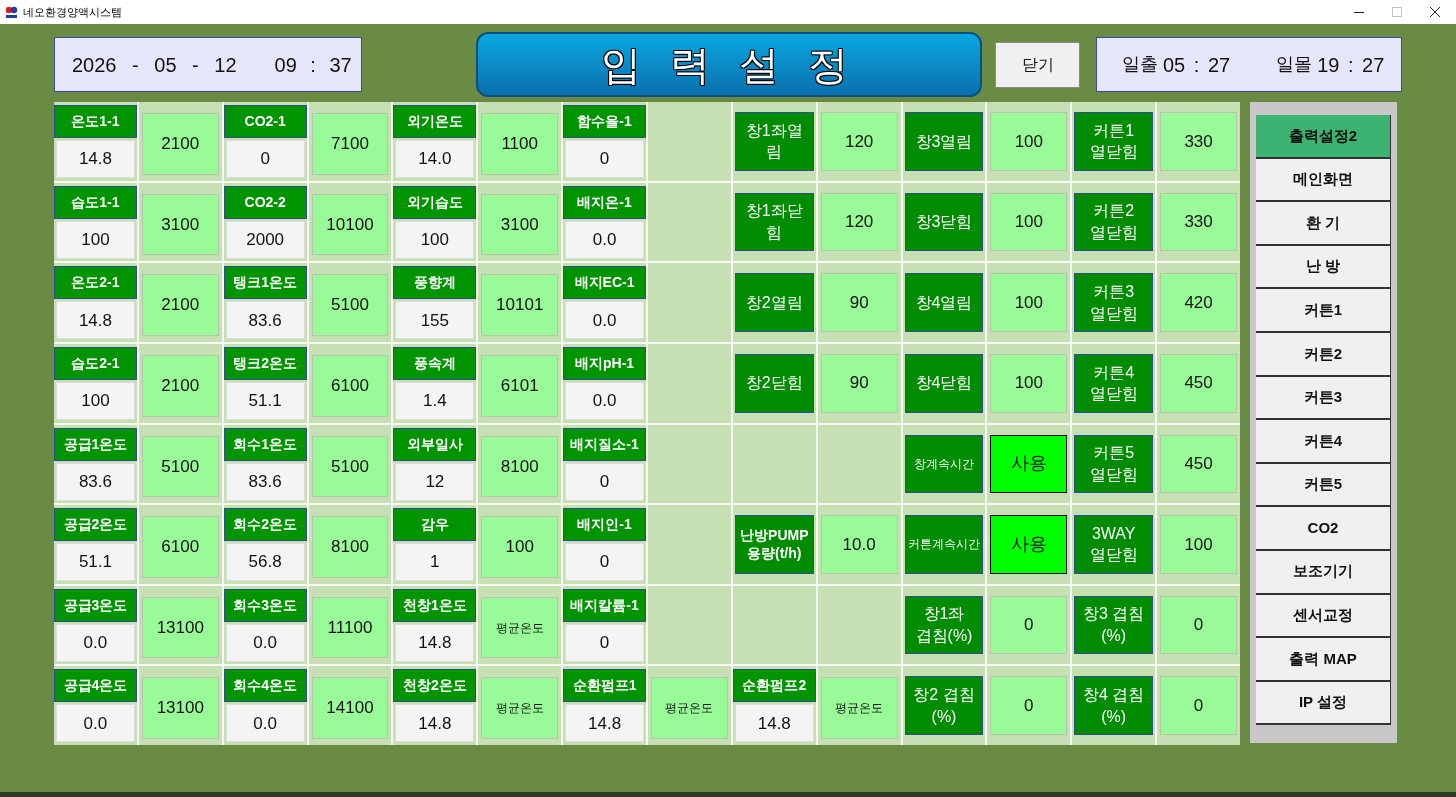 Image resolution: width=1456 pixels, height=797 pixels. Describe the element at coordinates (774, 141) in the screenshot. I see `output-label: 창1좌열림` at that location.